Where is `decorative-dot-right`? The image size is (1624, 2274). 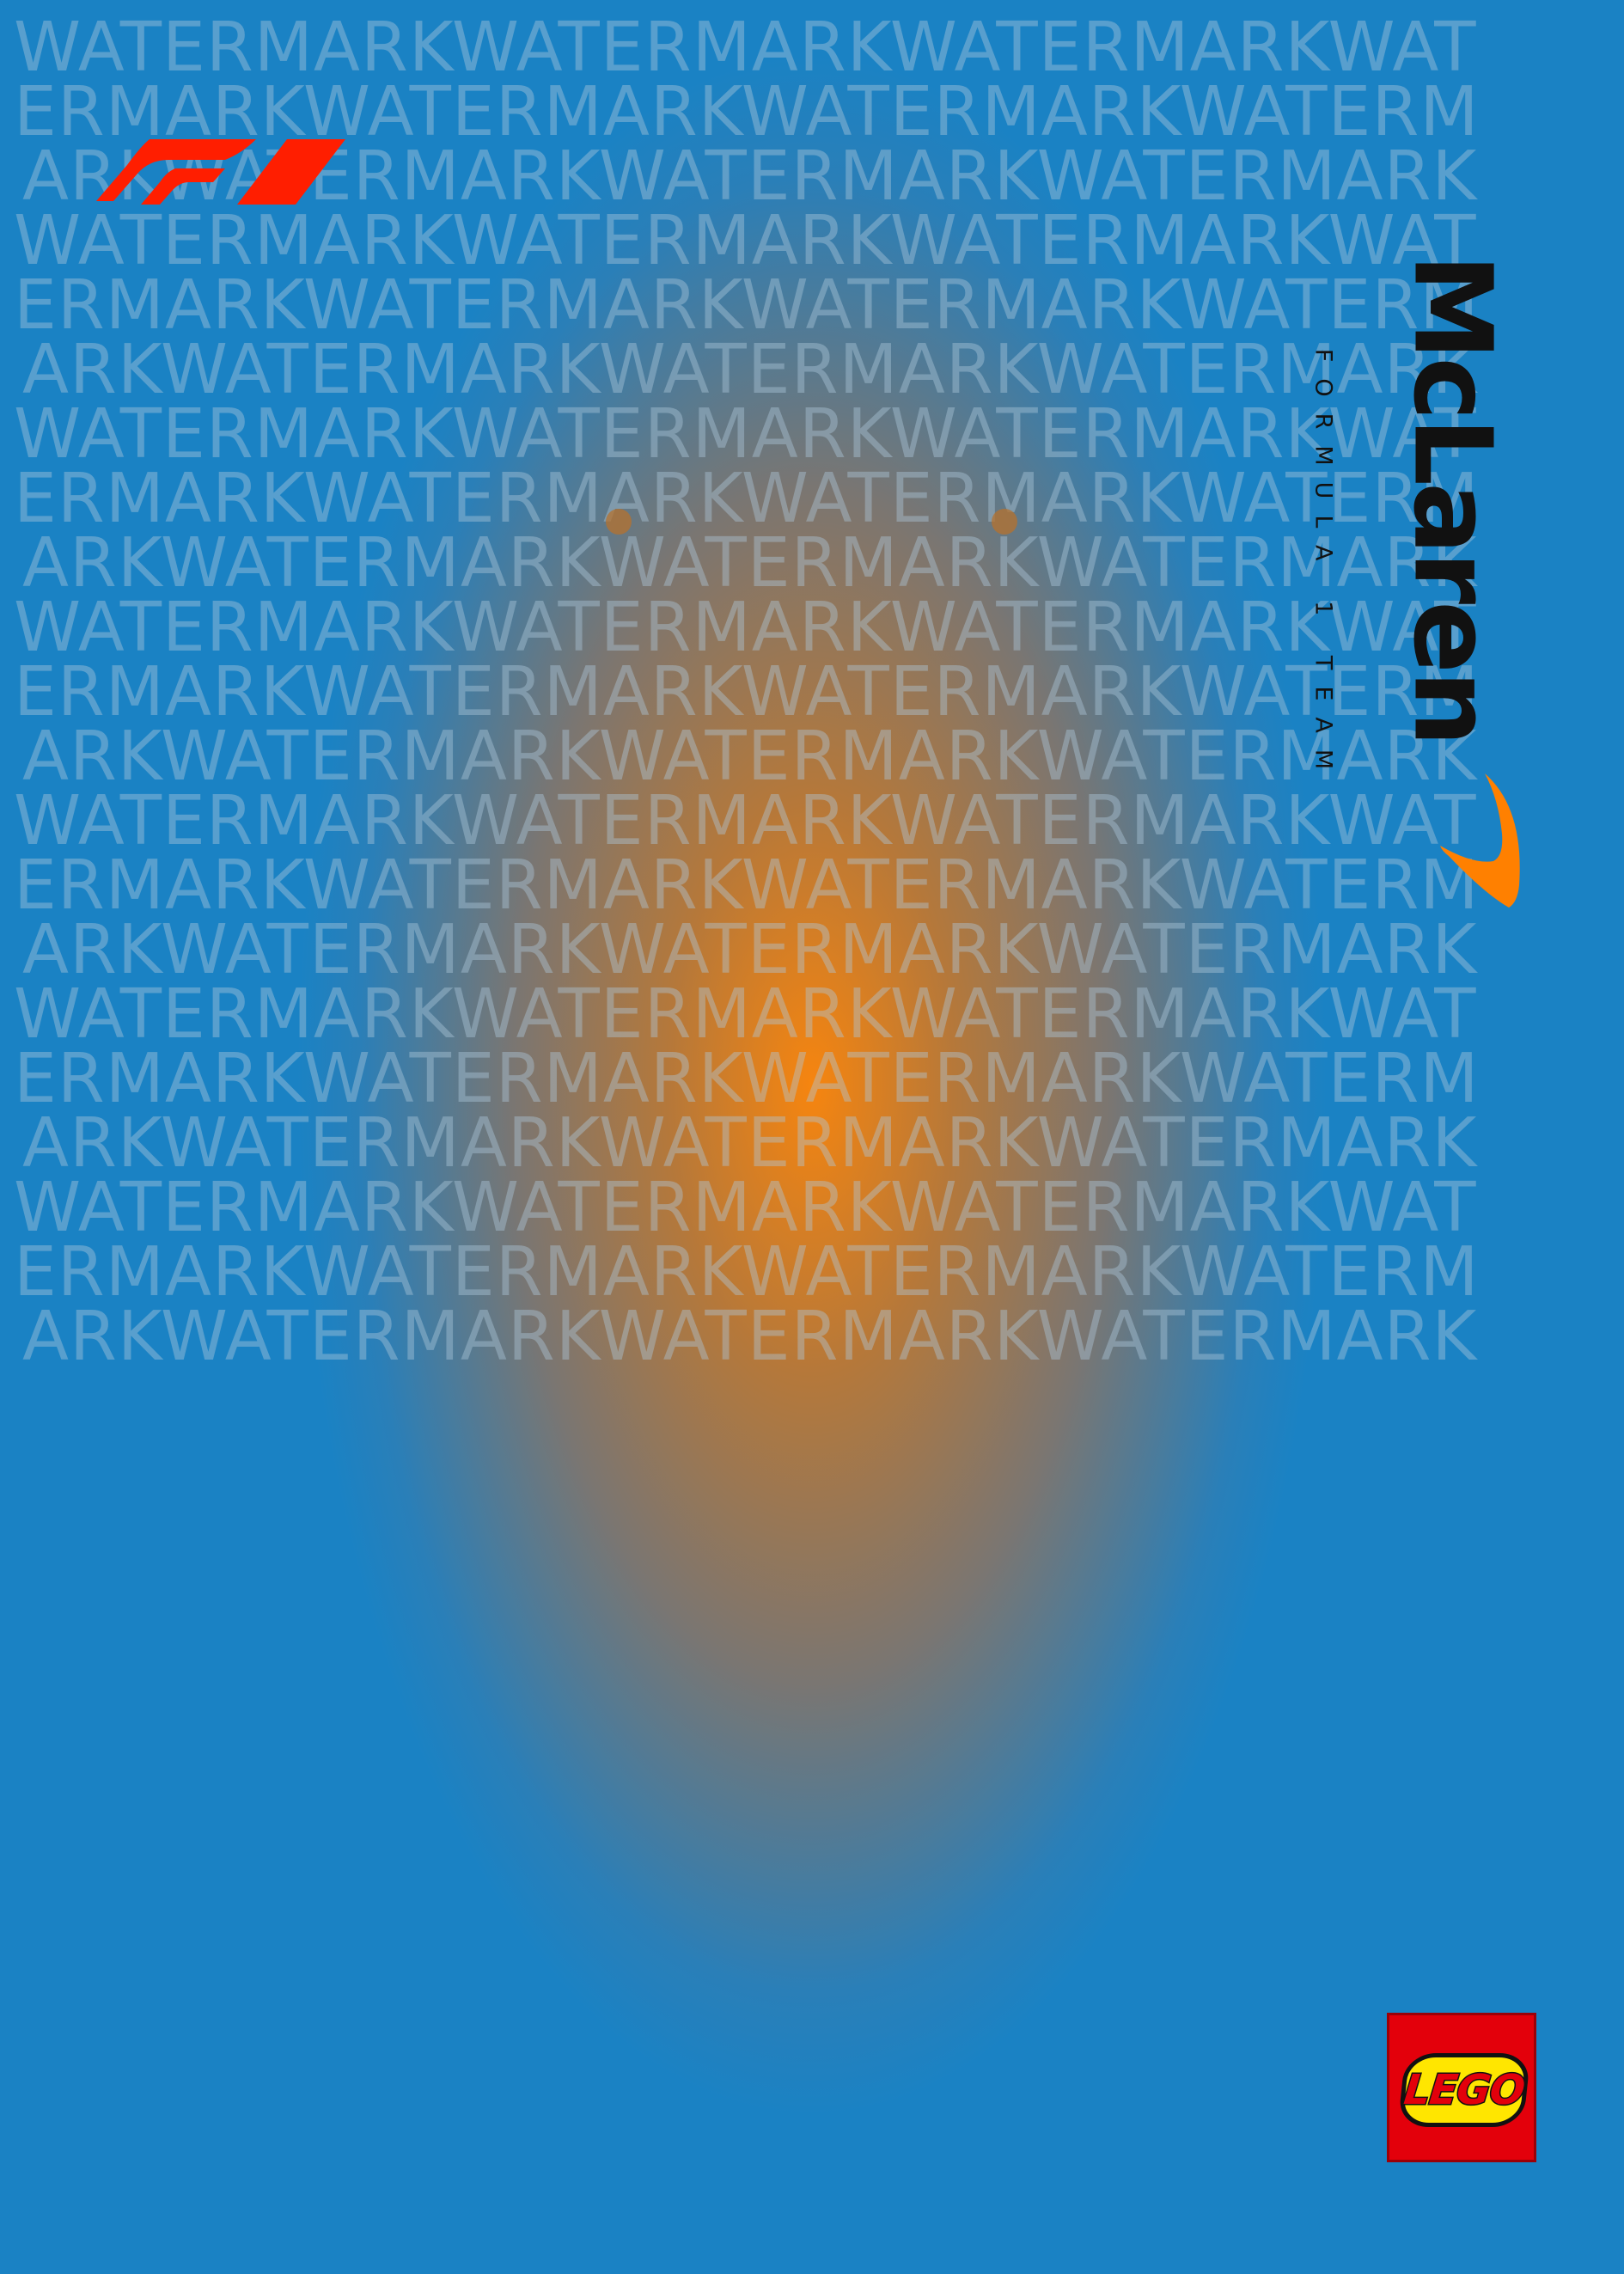 decorative-dot-right is located at coordinates (1004, 522).